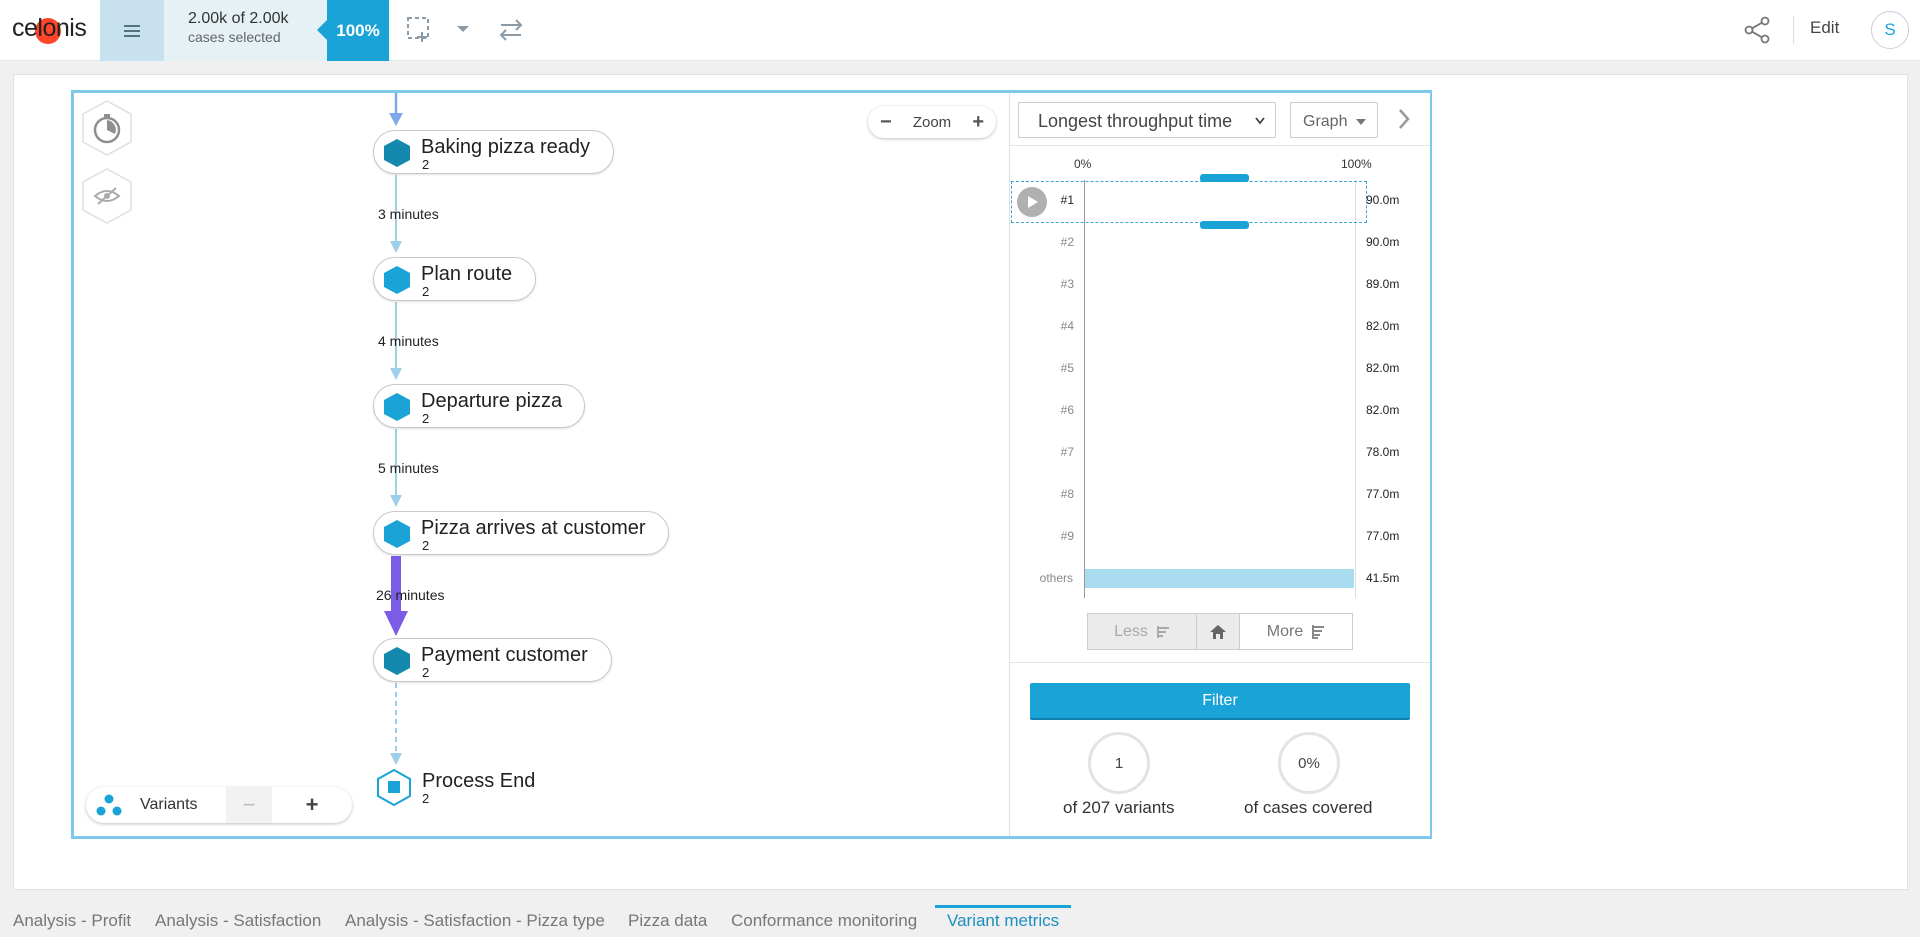 Image resolution: width=1920 pixels, height=937 pixels. Describe the element at coordinates (1355, 389) in the screenshot. I see `chart-axis-line-right` at that location.